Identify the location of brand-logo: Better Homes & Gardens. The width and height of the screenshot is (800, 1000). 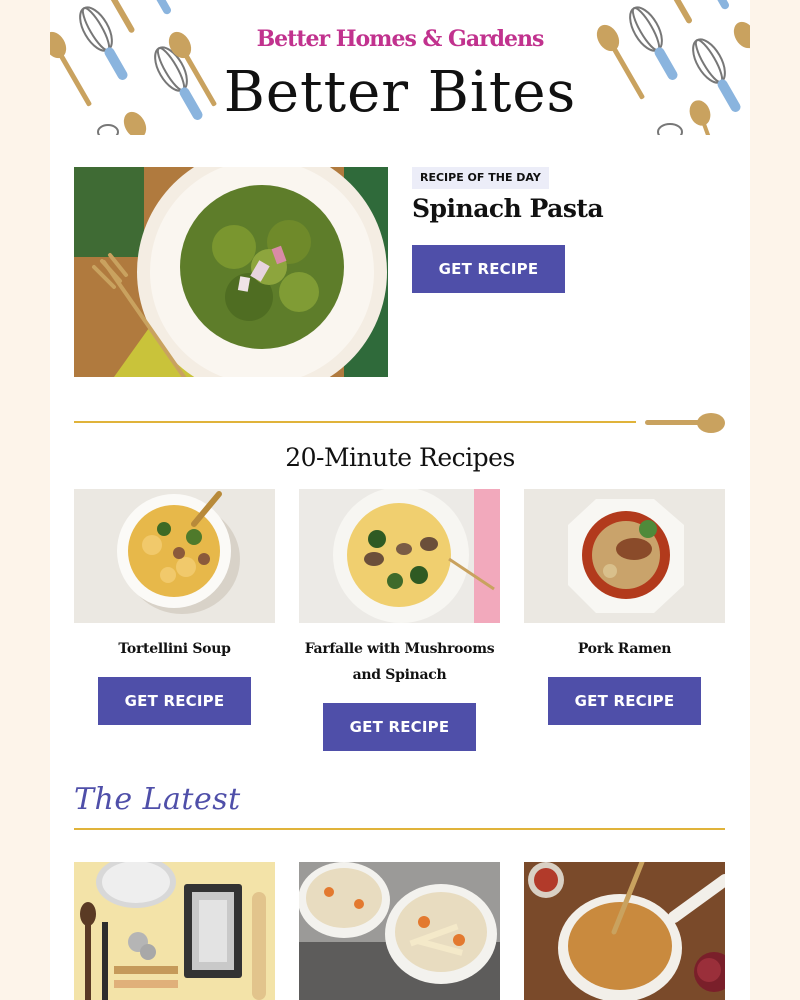
(400, 39).